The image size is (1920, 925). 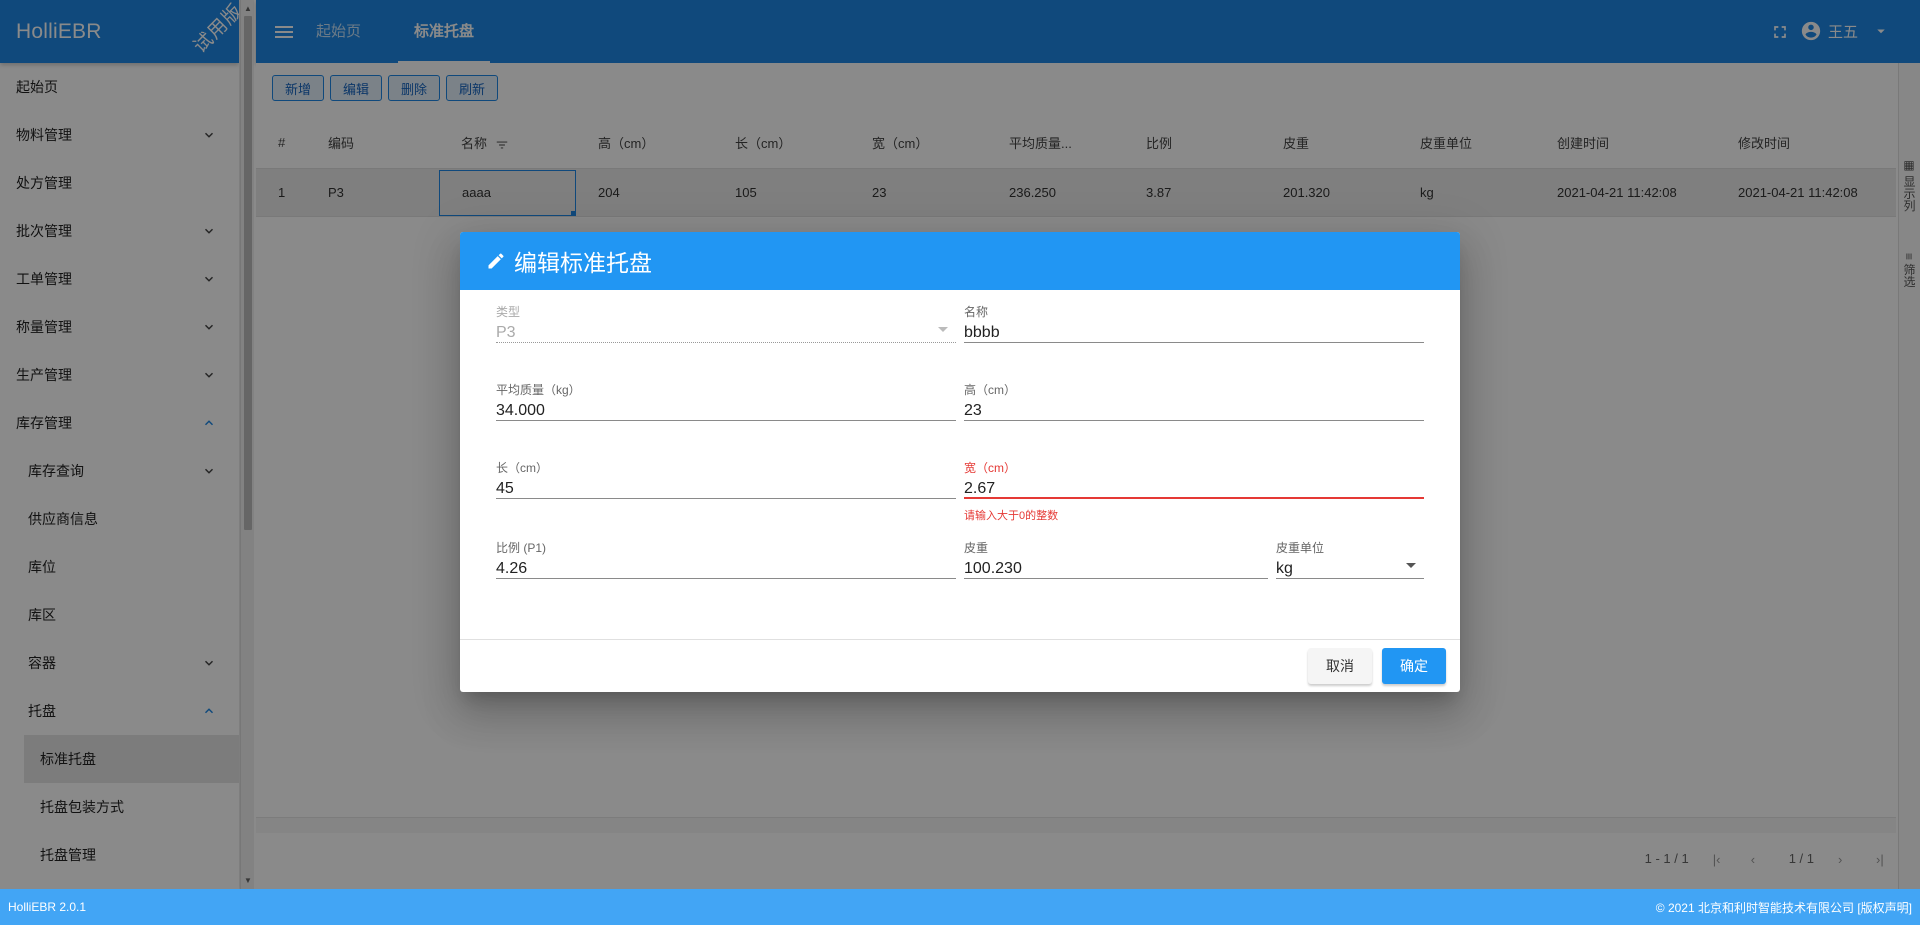 I want to click on length-input: 45, so click(x=726, y=487).